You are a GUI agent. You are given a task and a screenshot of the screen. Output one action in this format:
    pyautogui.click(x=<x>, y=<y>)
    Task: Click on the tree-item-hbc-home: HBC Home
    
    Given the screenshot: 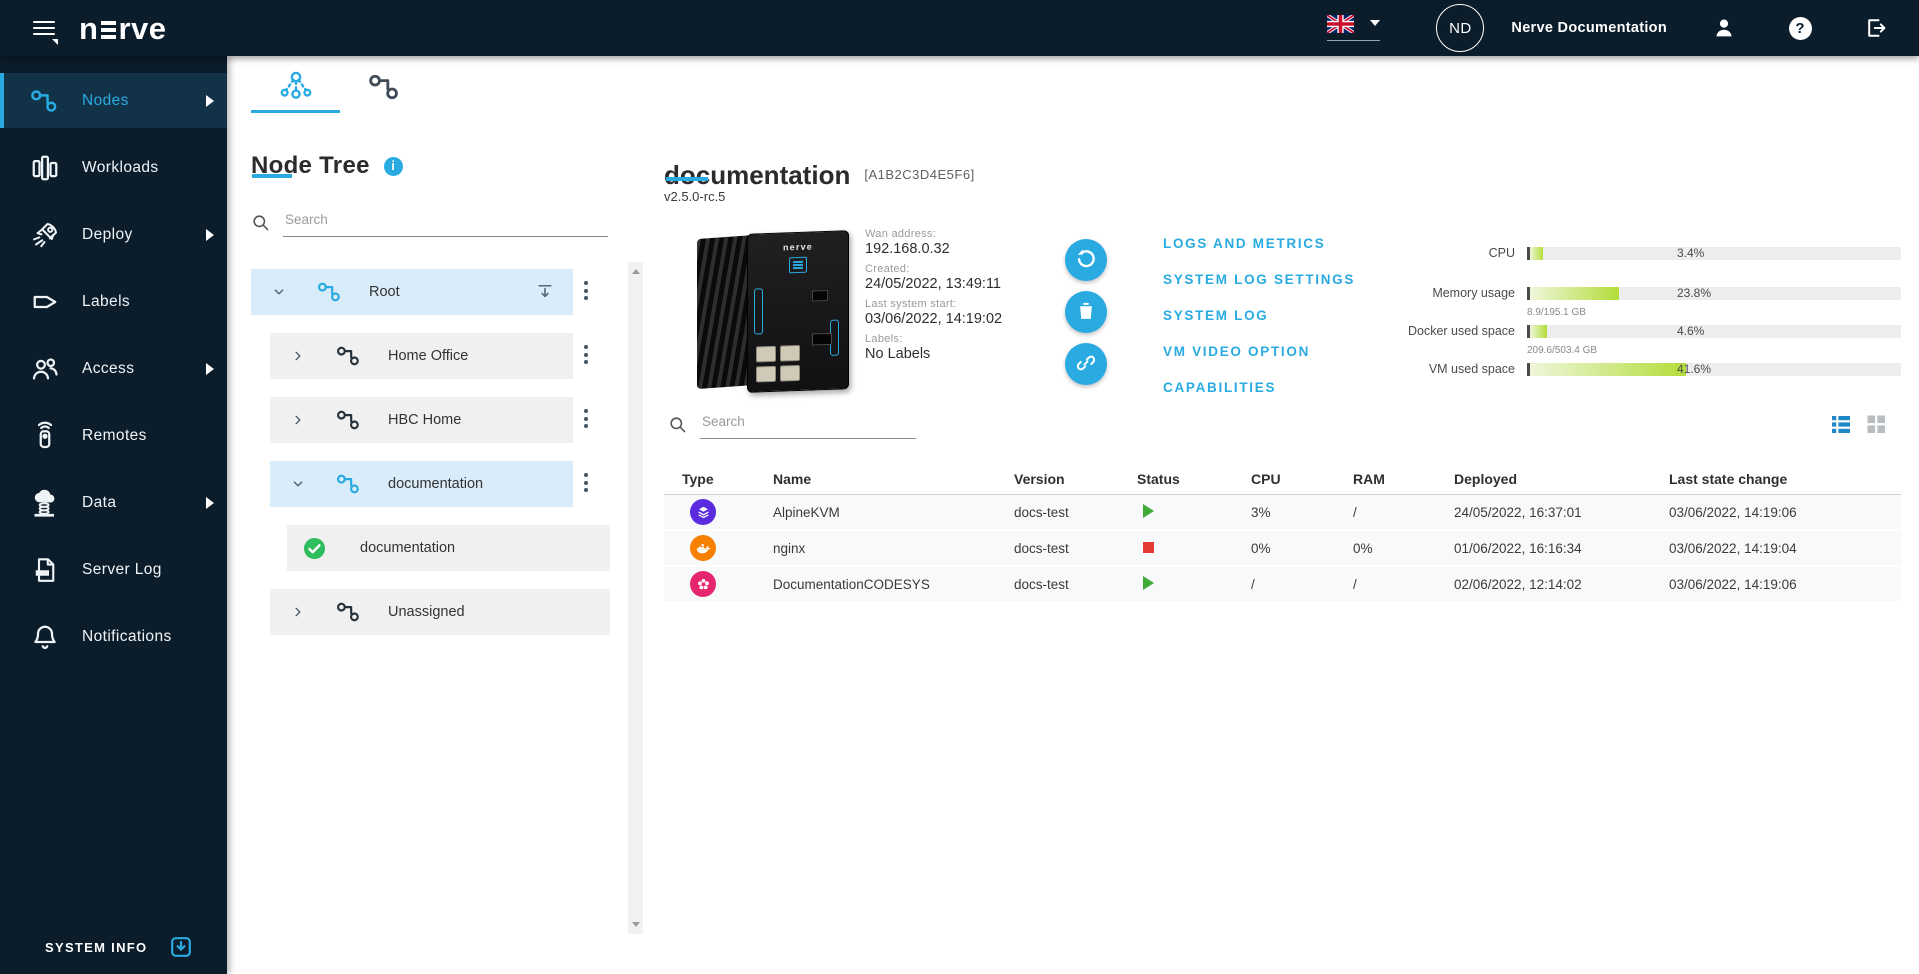 What is the action you would take?
    pyautogui.click(x=421, y=420)
    